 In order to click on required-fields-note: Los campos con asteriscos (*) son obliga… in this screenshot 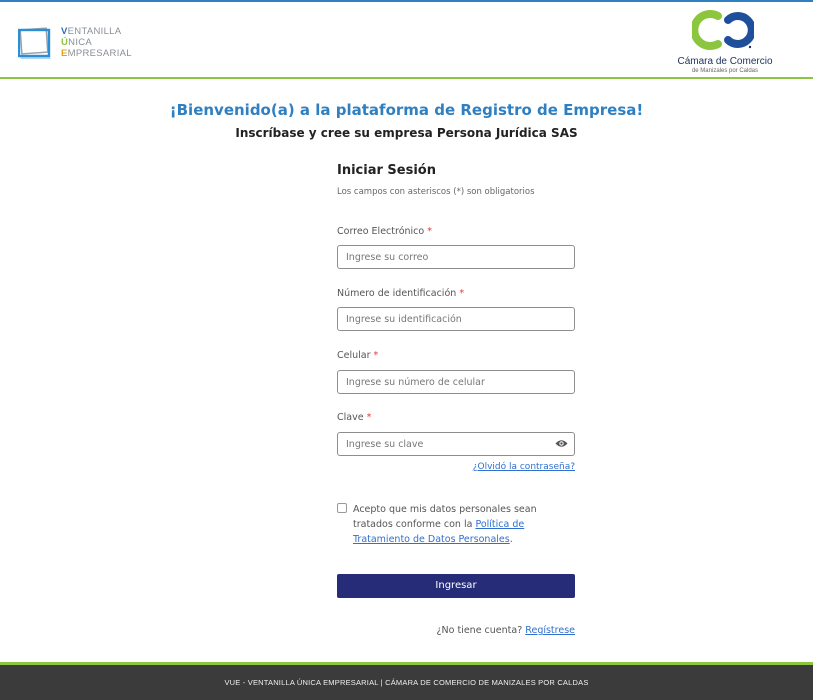, I will do `click(436, 192)`.